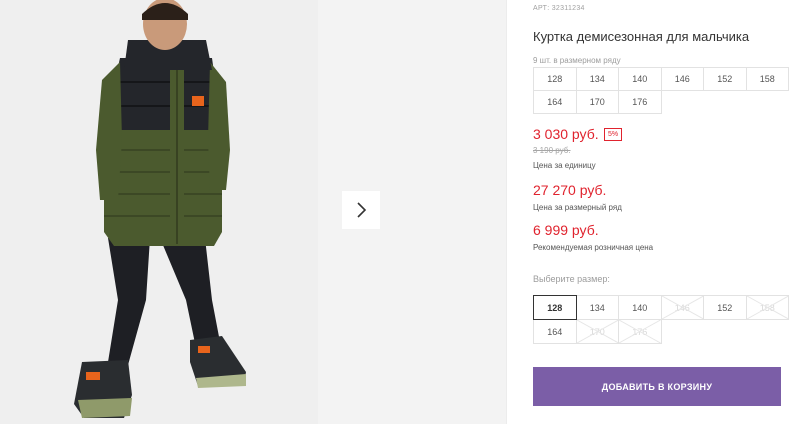 This screenshot has width=800, height=424. What do you see at coordinates (767, 79) in the screenshot?
I see `size-row-cell: 158` at bounding box center [767, 79].